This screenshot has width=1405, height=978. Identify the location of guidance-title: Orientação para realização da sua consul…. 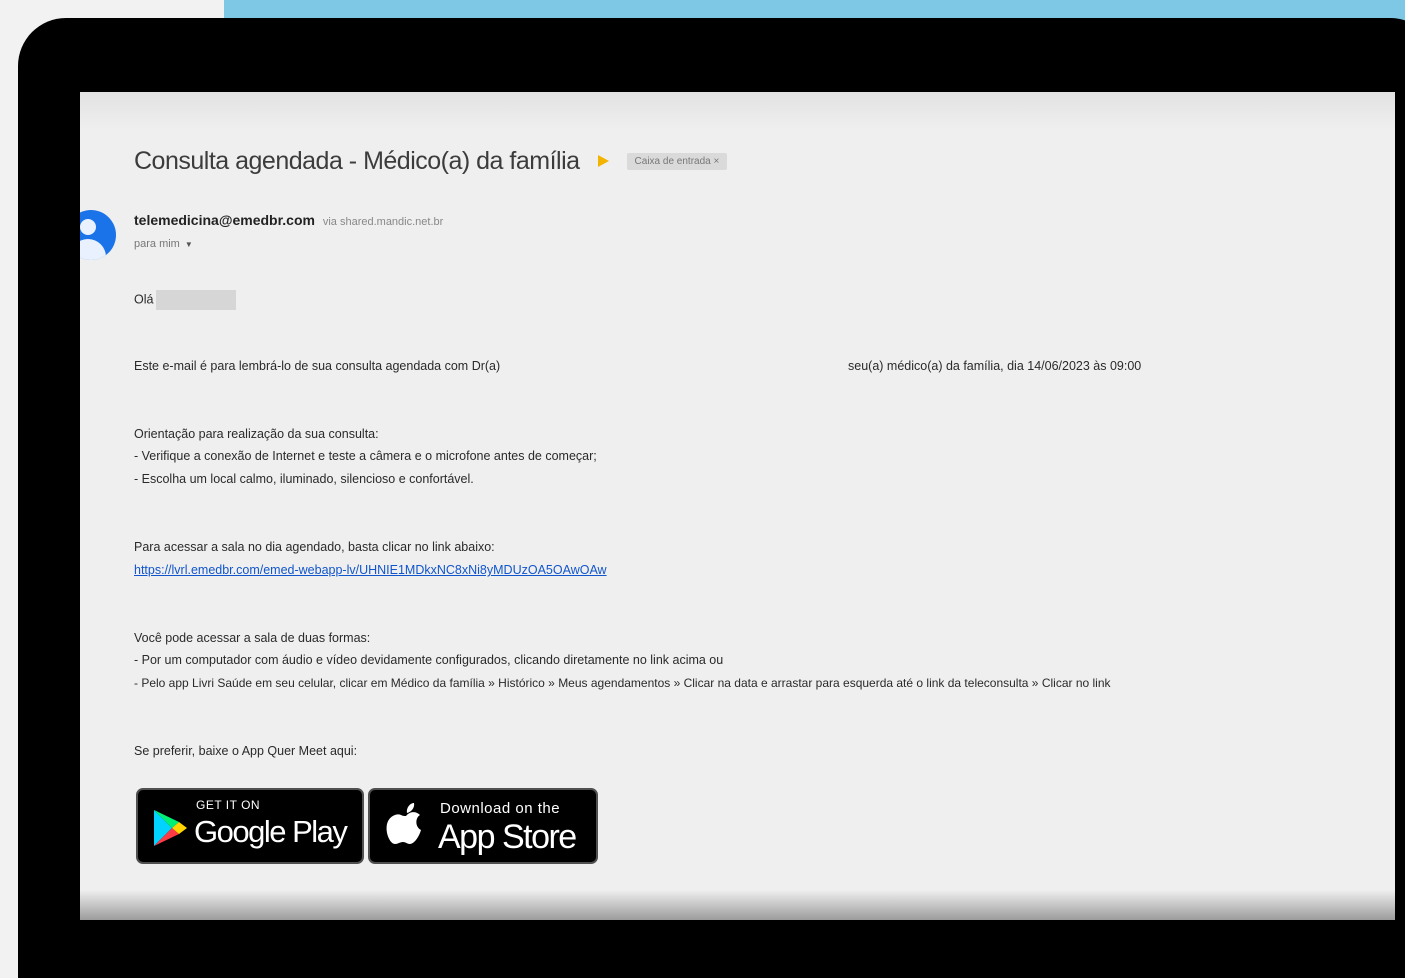
(256, 434).